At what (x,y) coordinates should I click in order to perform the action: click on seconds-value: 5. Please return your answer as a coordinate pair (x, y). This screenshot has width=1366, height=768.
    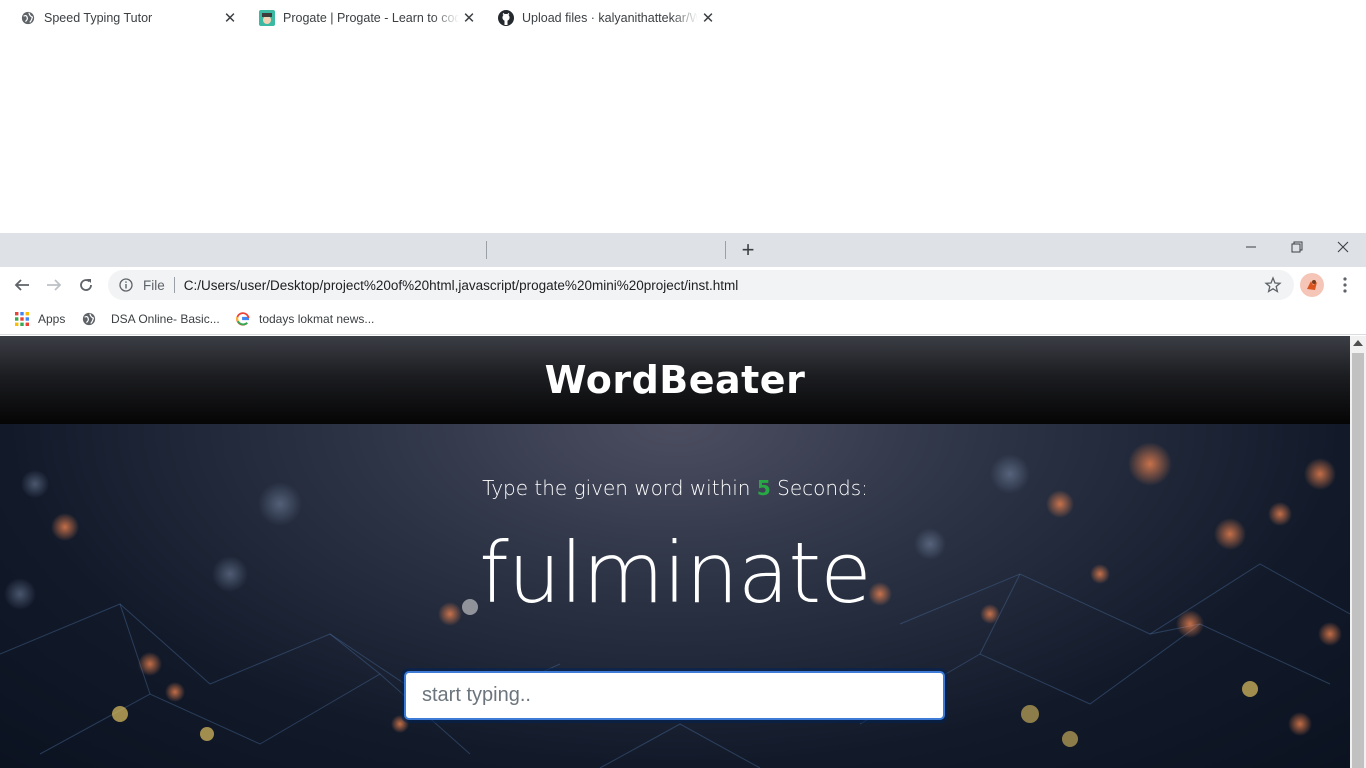
    Looking at the image, I should click on (763, 488).